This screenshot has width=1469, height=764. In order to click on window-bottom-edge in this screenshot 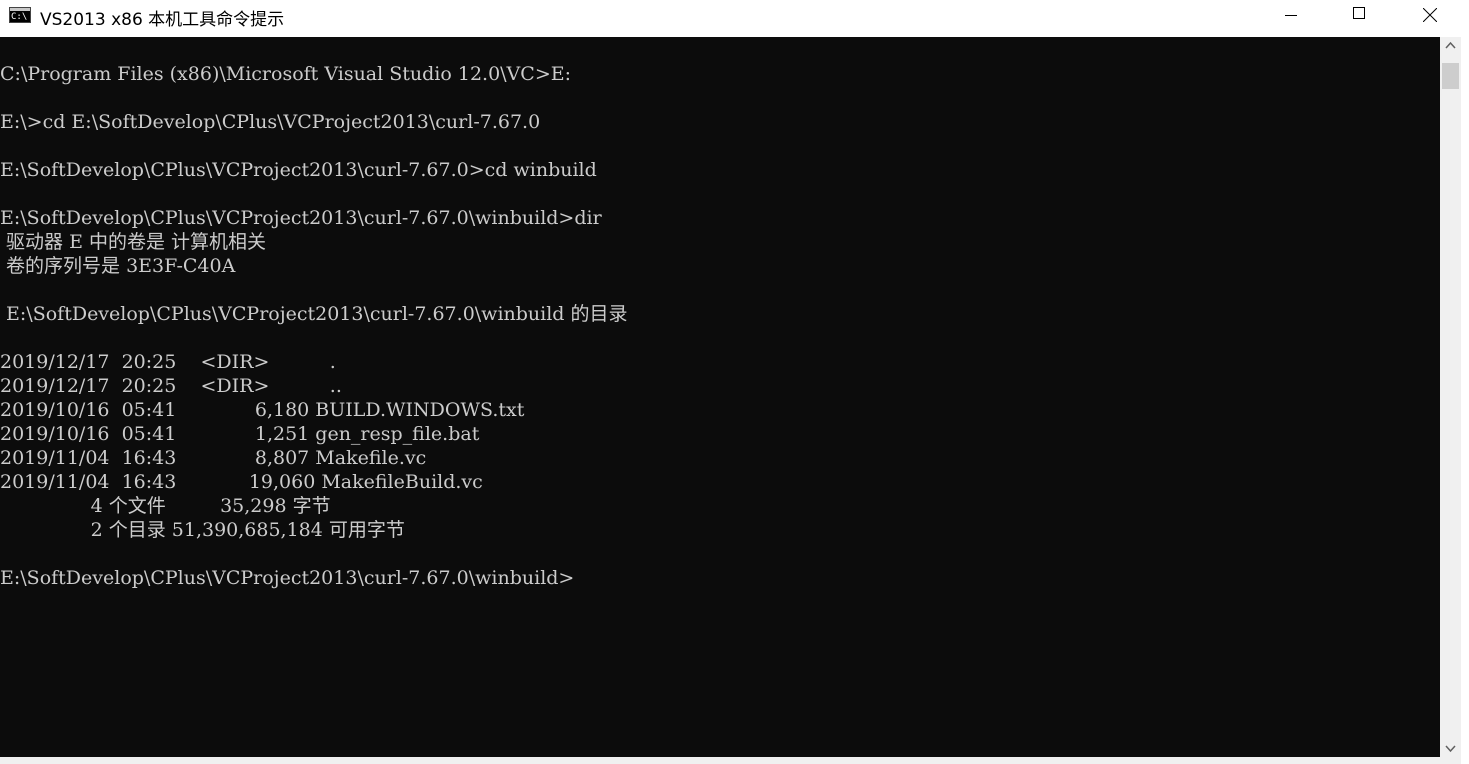, I will do `click(730, 760)`.